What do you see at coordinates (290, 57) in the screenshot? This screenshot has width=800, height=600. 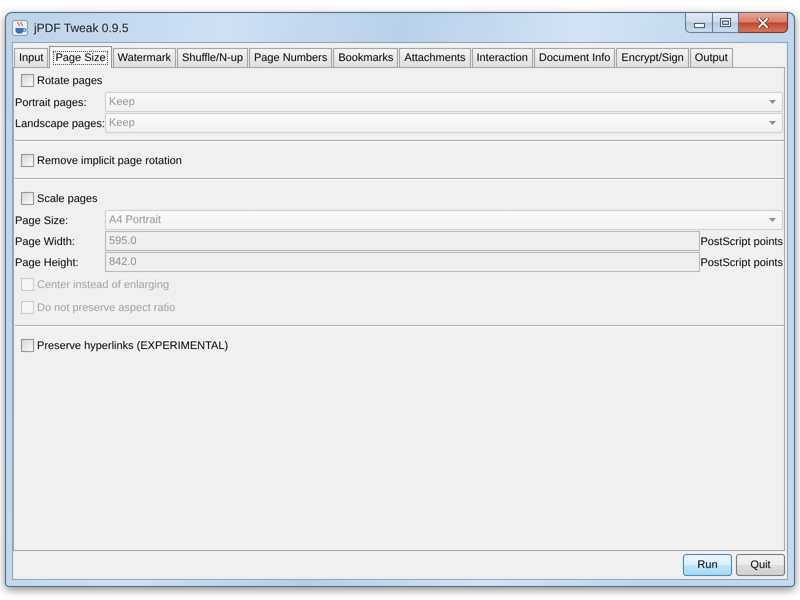 I see `tab: Page Numbers` at bounding box center [290, 57].